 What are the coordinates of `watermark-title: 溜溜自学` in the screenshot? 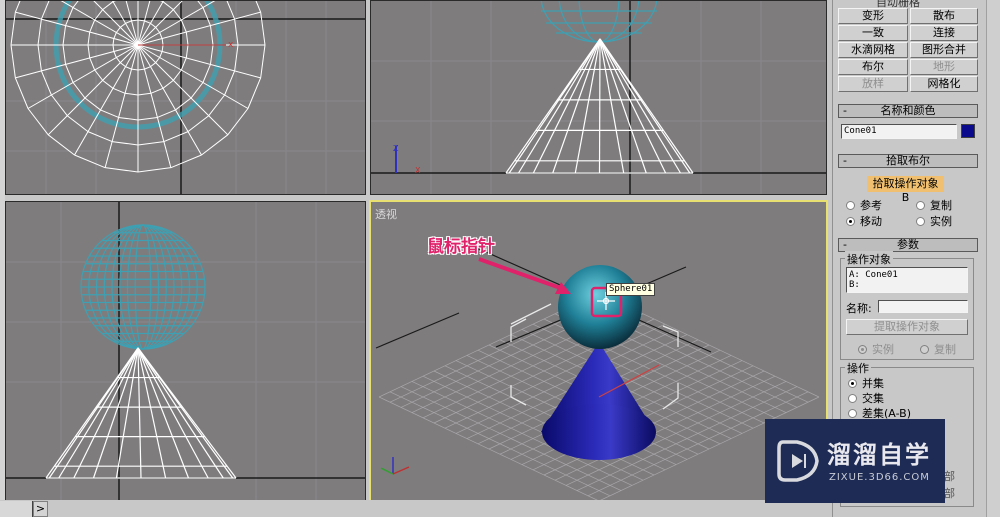 It's located at (879, 455).